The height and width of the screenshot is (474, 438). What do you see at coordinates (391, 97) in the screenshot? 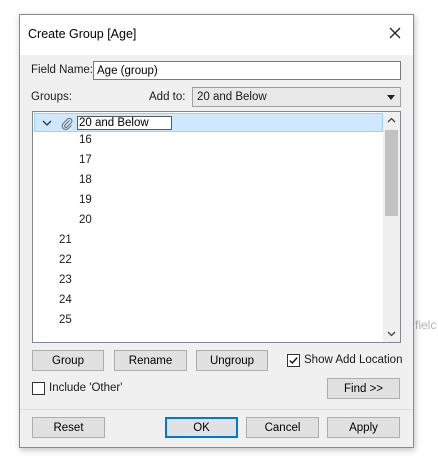
I see `caret-down-icon` at bounding box center [391, 97].